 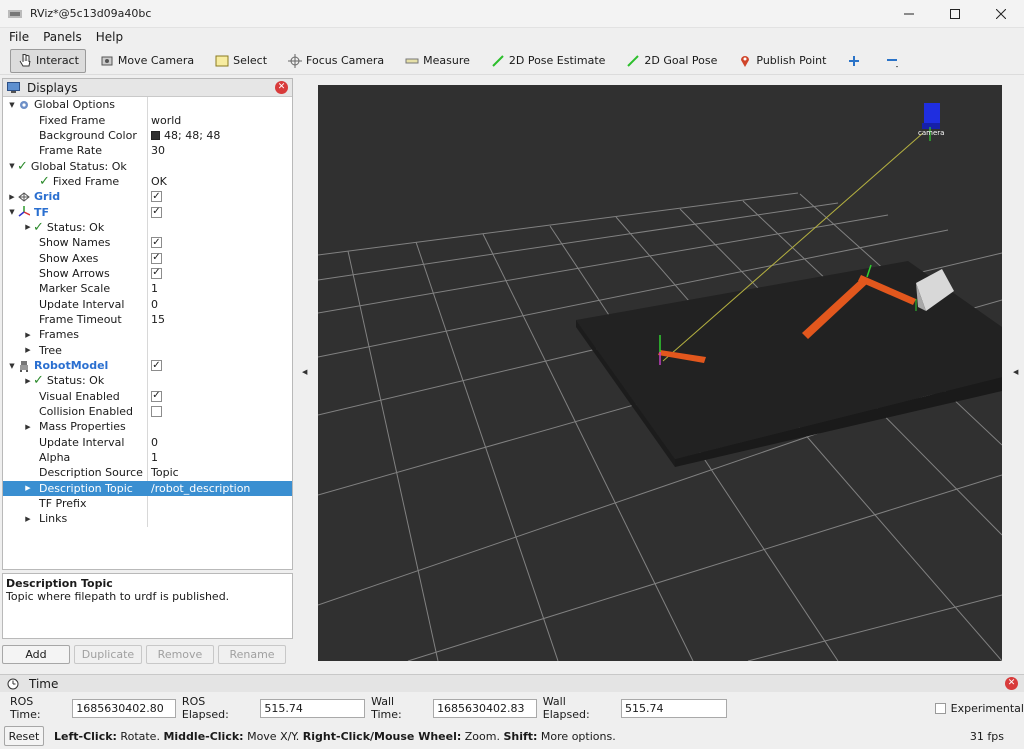 What do you see at coordinates (80, 319) in the screenshot?
I see `tree-label: Frame Timeout` at bounding box center [80, 319].